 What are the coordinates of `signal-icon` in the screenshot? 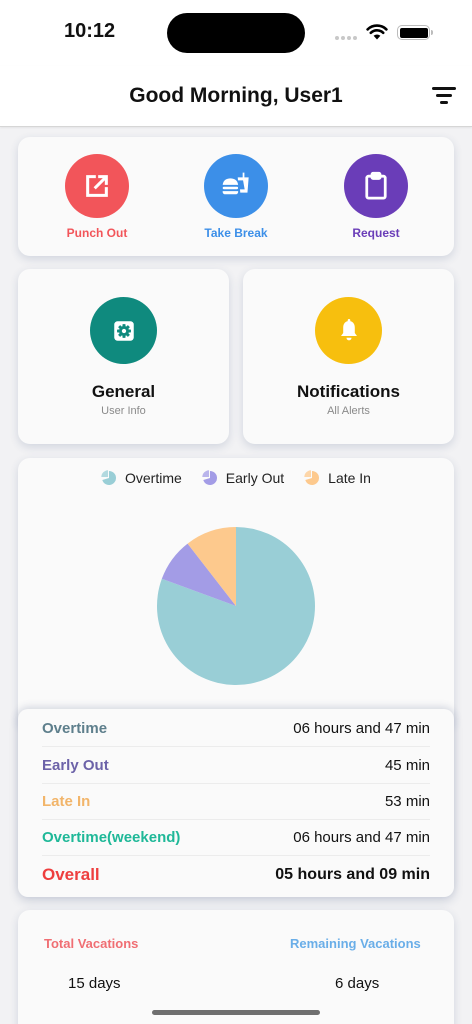 It's located at (346, 38).